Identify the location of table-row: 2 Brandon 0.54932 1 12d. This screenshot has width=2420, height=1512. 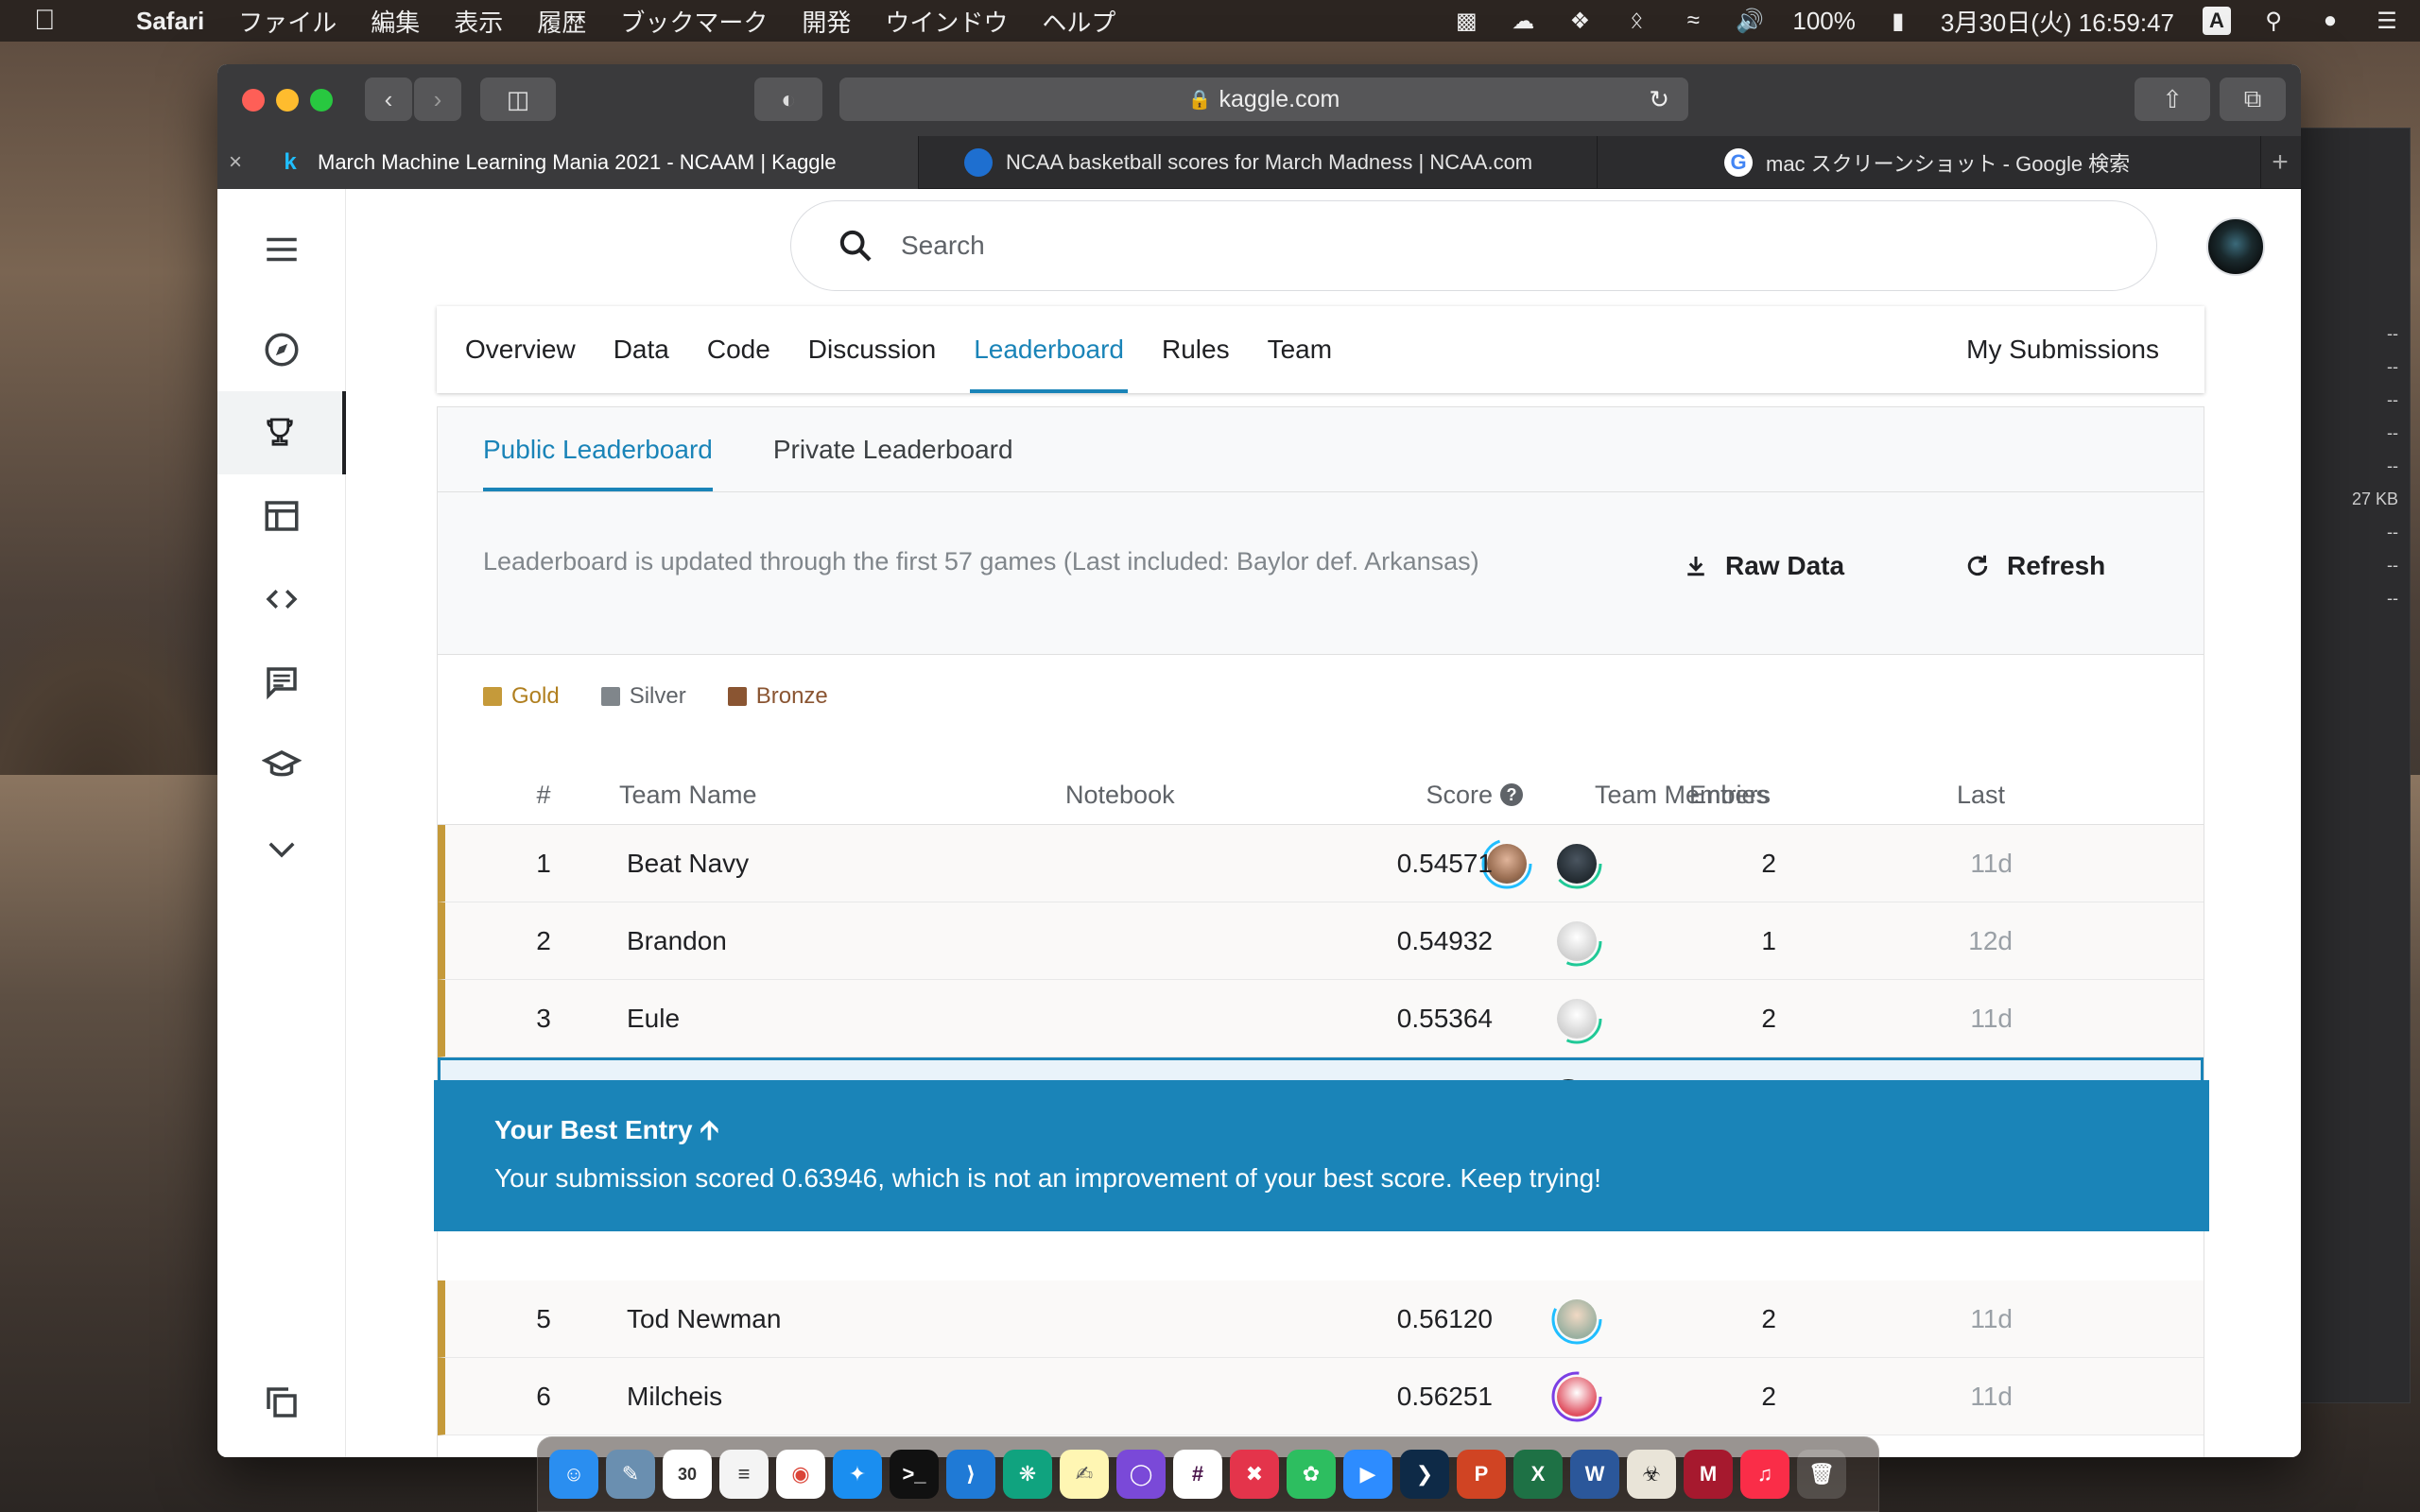
(1321, 941).